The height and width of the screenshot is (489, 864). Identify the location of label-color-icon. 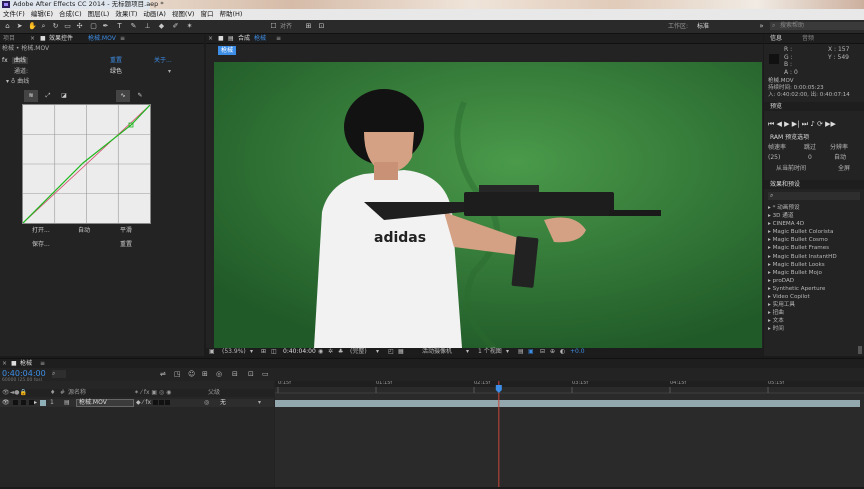
(43, 403).